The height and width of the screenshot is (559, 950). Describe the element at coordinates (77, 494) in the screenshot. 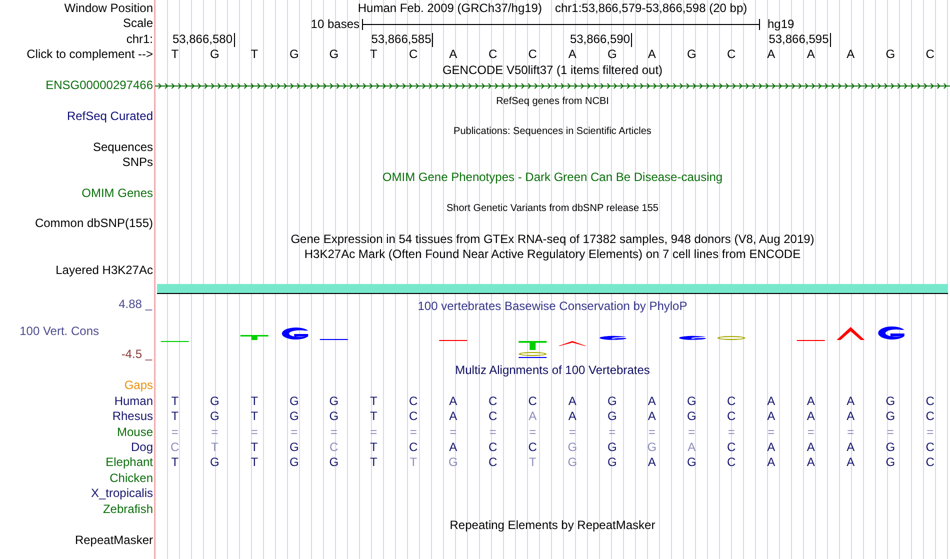

I see `species-label: X_tropicalis` at that location.